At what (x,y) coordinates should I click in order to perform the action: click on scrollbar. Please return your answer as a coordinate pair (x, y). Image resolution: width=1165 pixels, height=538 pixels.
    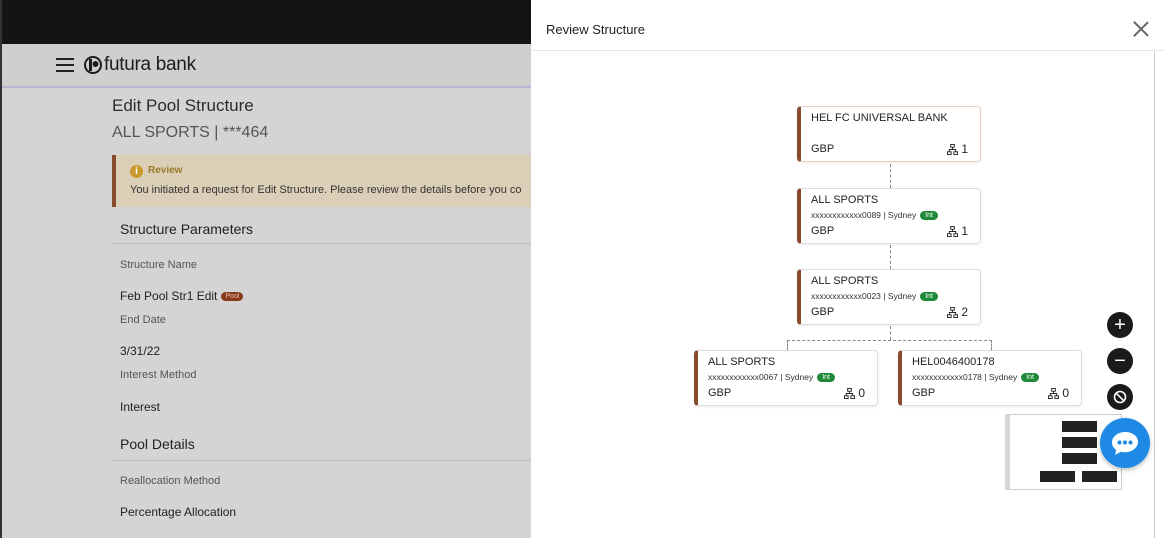
    Looking at the image, I should click on (1154, 294).